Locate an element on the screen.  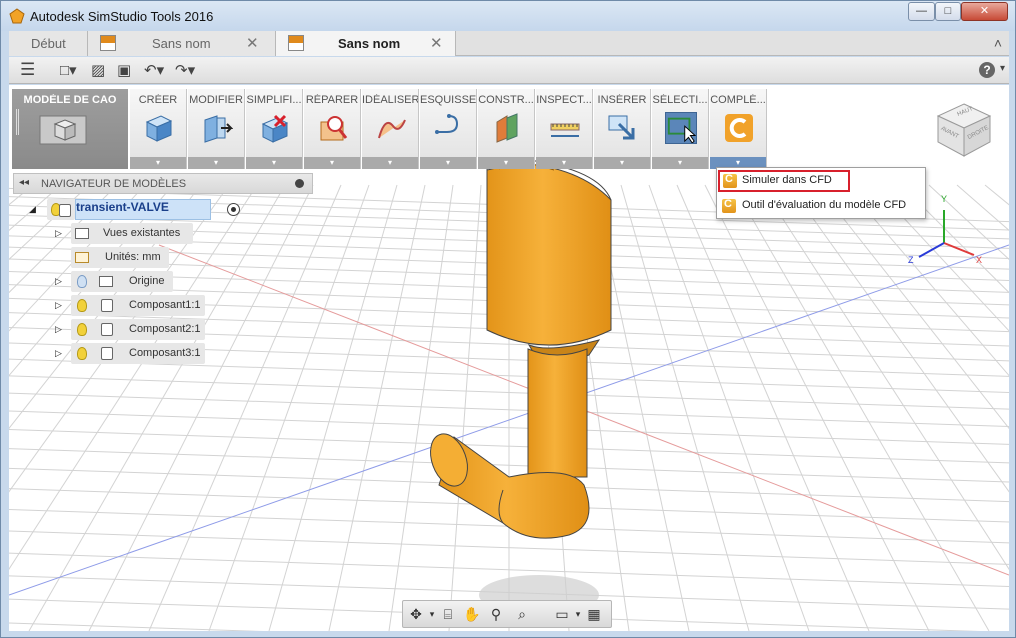
ribbon-group-select: SÉLECTI... ▾ is located at coordinates (680, 129).